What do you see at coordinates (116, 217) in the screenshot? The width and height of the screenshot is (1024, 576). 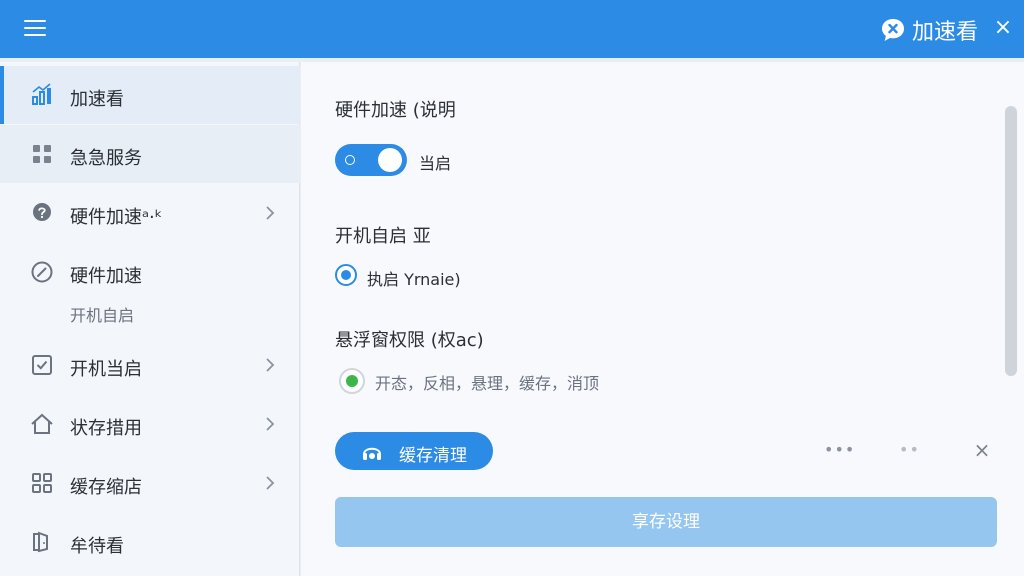 I see `sidebar-item-label: 硬件加速ᵃ·ᵏ` at bounding box center [116, 217].